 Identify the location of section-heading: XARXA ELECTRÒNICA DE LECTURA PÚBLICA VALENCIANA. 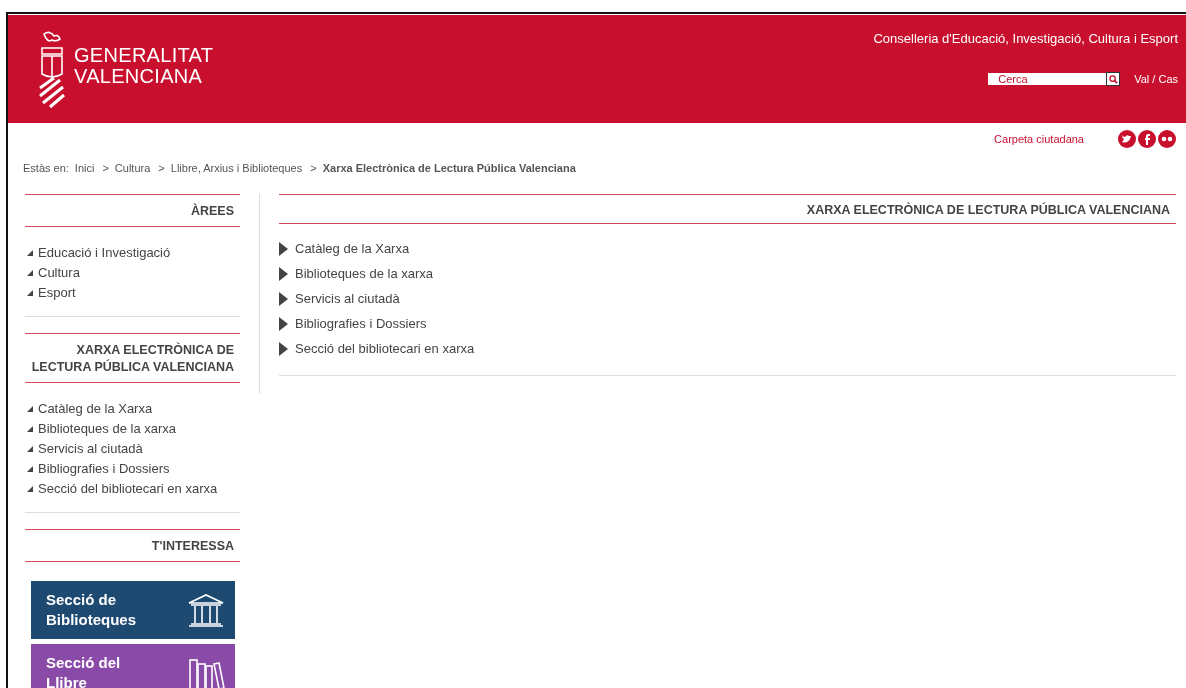
(132, 358).